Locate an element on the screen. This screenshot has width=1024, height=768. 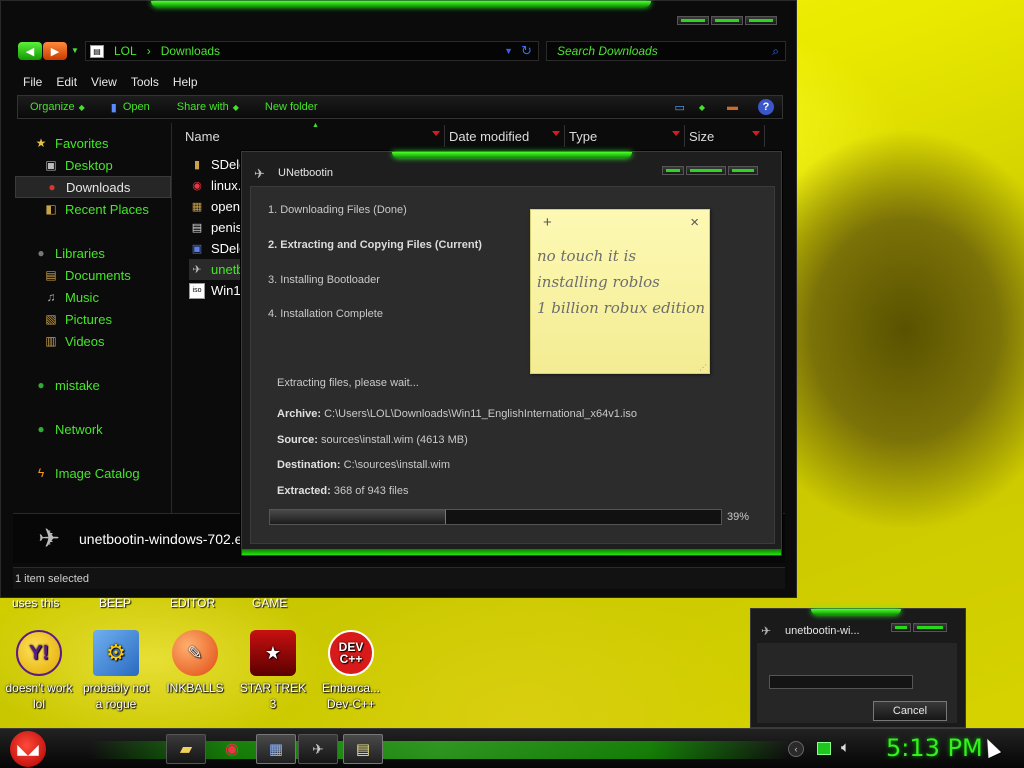
nav-image-catalog: ϟ Image Catalog is located at coordinates (93, 473).